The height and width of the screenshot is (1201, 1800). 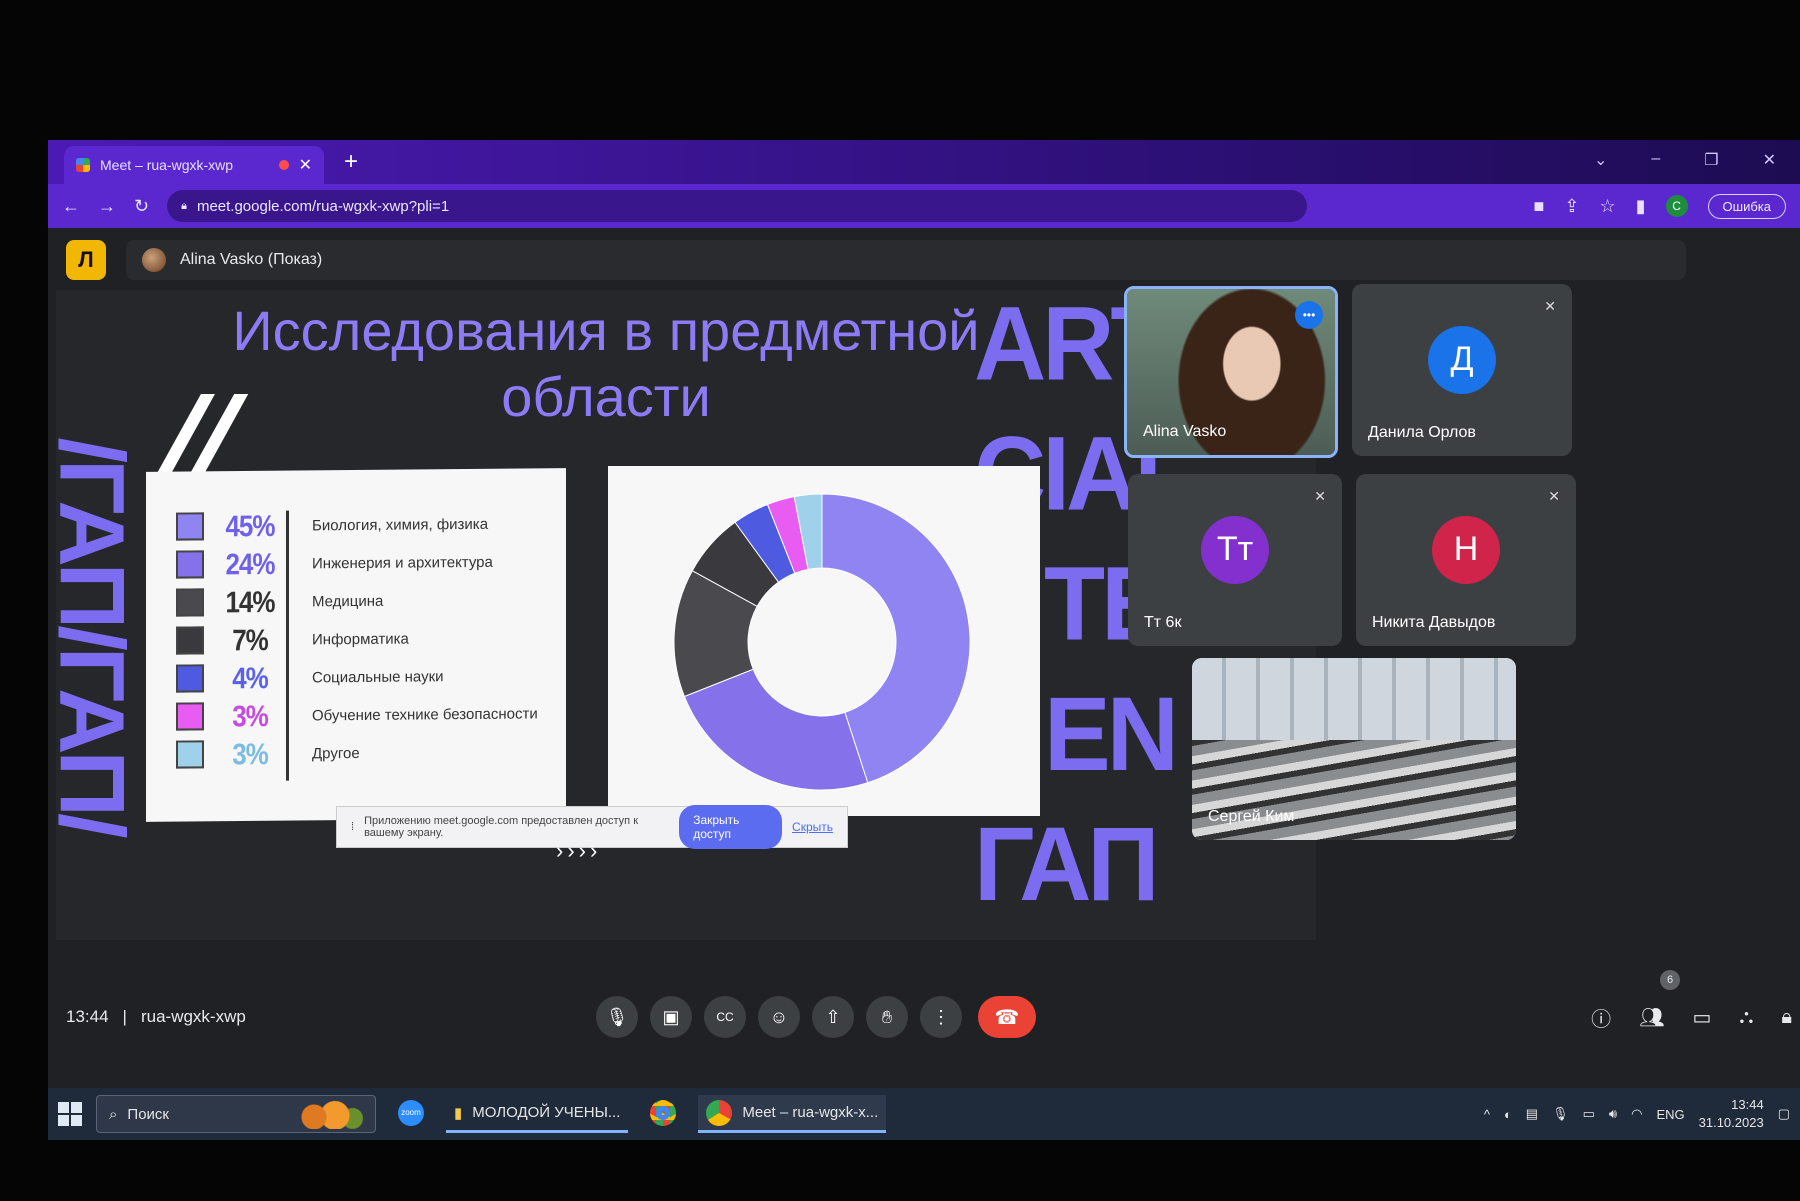 I want to click on windows-start-icon, so click(x=70, y=1114).